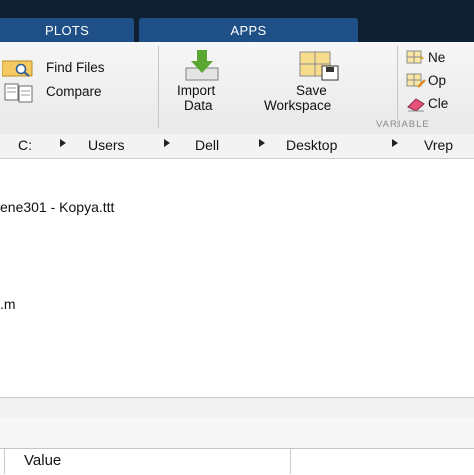  I want to click on path-drive: C:, so click(25, 145).